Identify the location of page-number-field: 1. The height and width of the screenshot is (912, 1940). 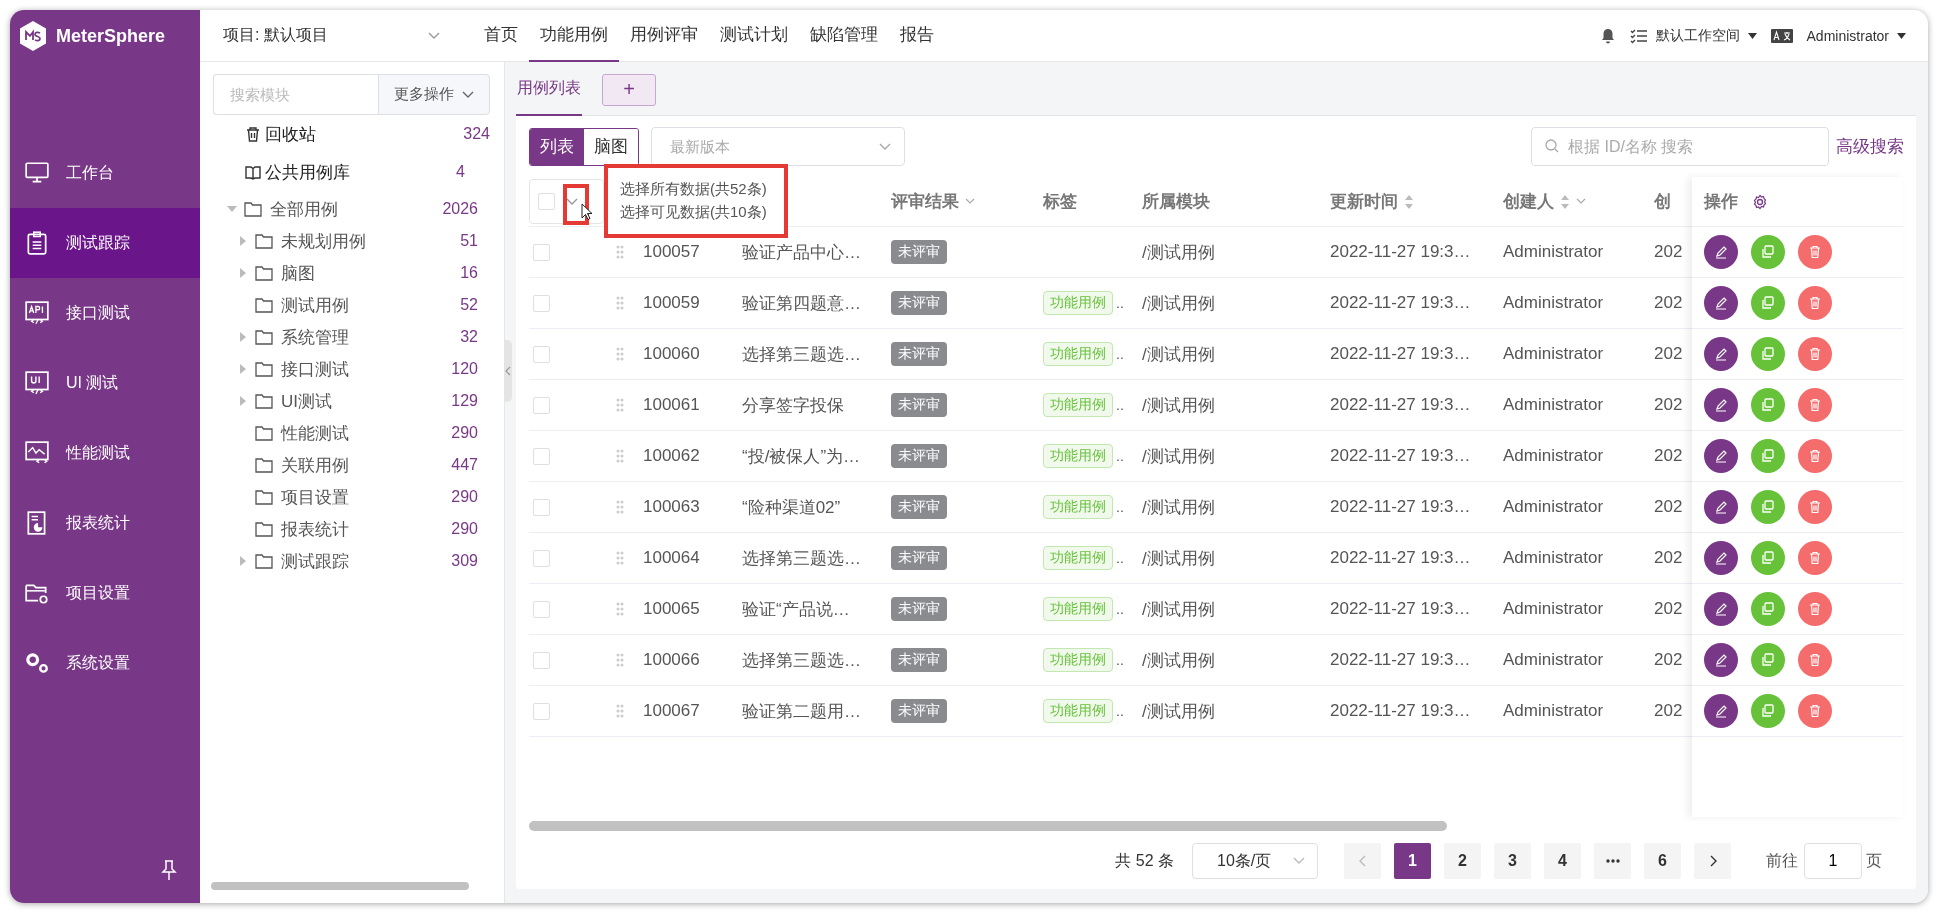
(1833, 861).